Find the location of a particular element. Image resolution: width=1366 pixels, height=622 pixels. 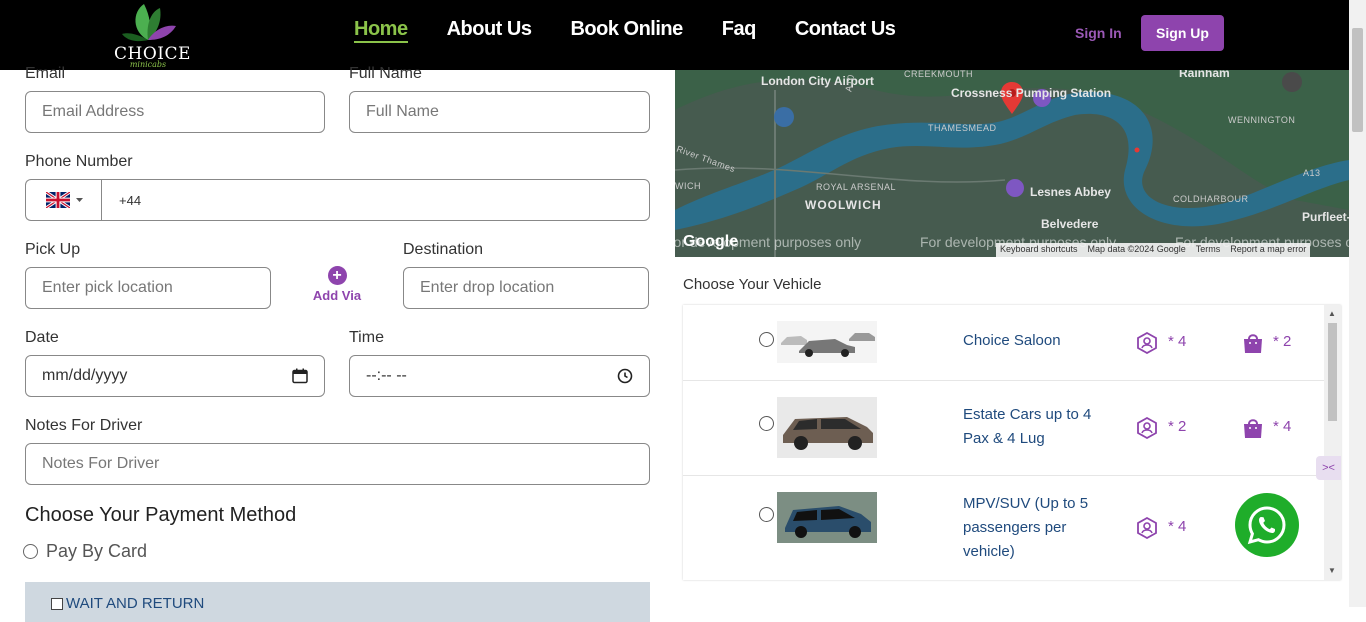

wait-and-return-panel: WAIT AND RETURN is located at coordinates (337, 602).